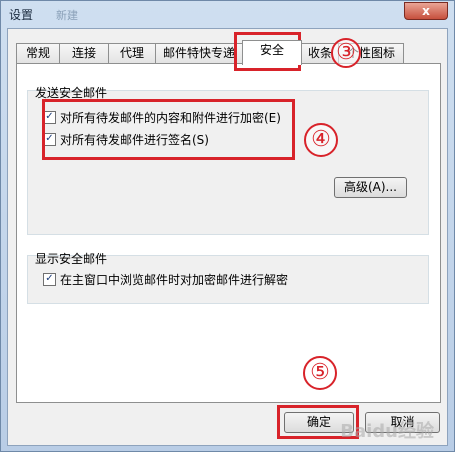 This screenshot has width=455, height=452. I want to click on view-secure-mail-title: 显示安全邮件, so click(71, 259).